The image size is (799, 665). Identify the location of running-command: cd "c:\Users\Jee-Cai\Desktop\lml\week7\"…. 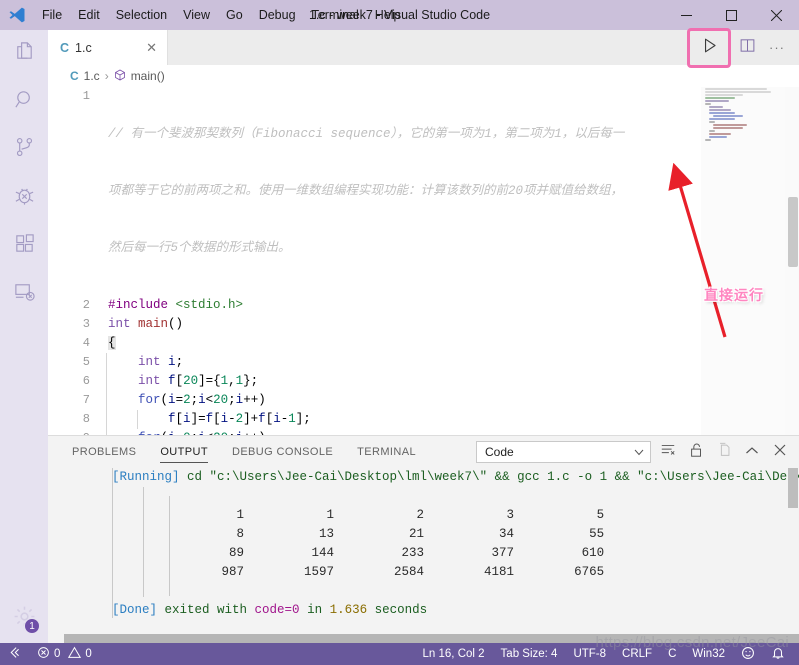
(489, 477).